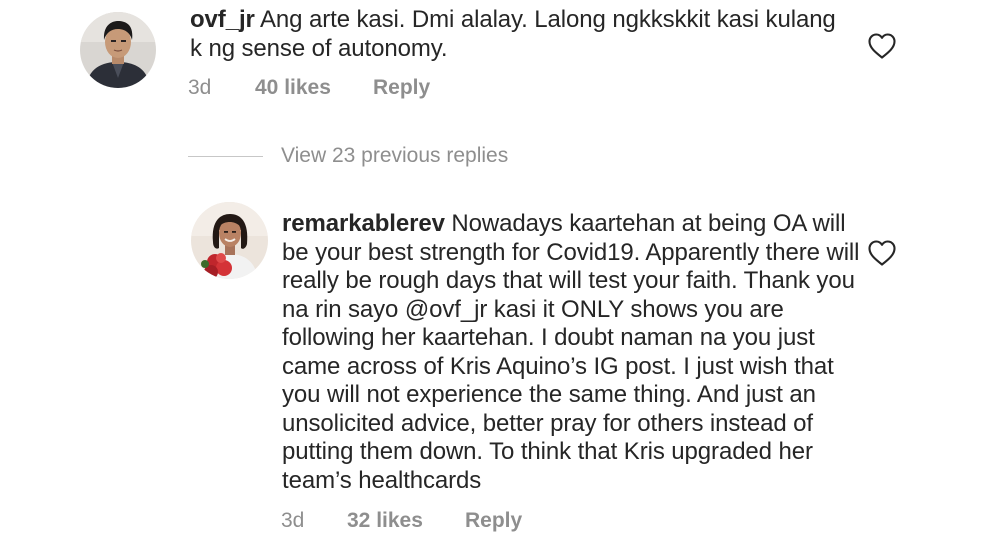 The height and width of the screenshot is (556, 1000). Describe the element at coordinates (229, 240) in the screenshot. I see `avatar-remarkablerev` at that location.